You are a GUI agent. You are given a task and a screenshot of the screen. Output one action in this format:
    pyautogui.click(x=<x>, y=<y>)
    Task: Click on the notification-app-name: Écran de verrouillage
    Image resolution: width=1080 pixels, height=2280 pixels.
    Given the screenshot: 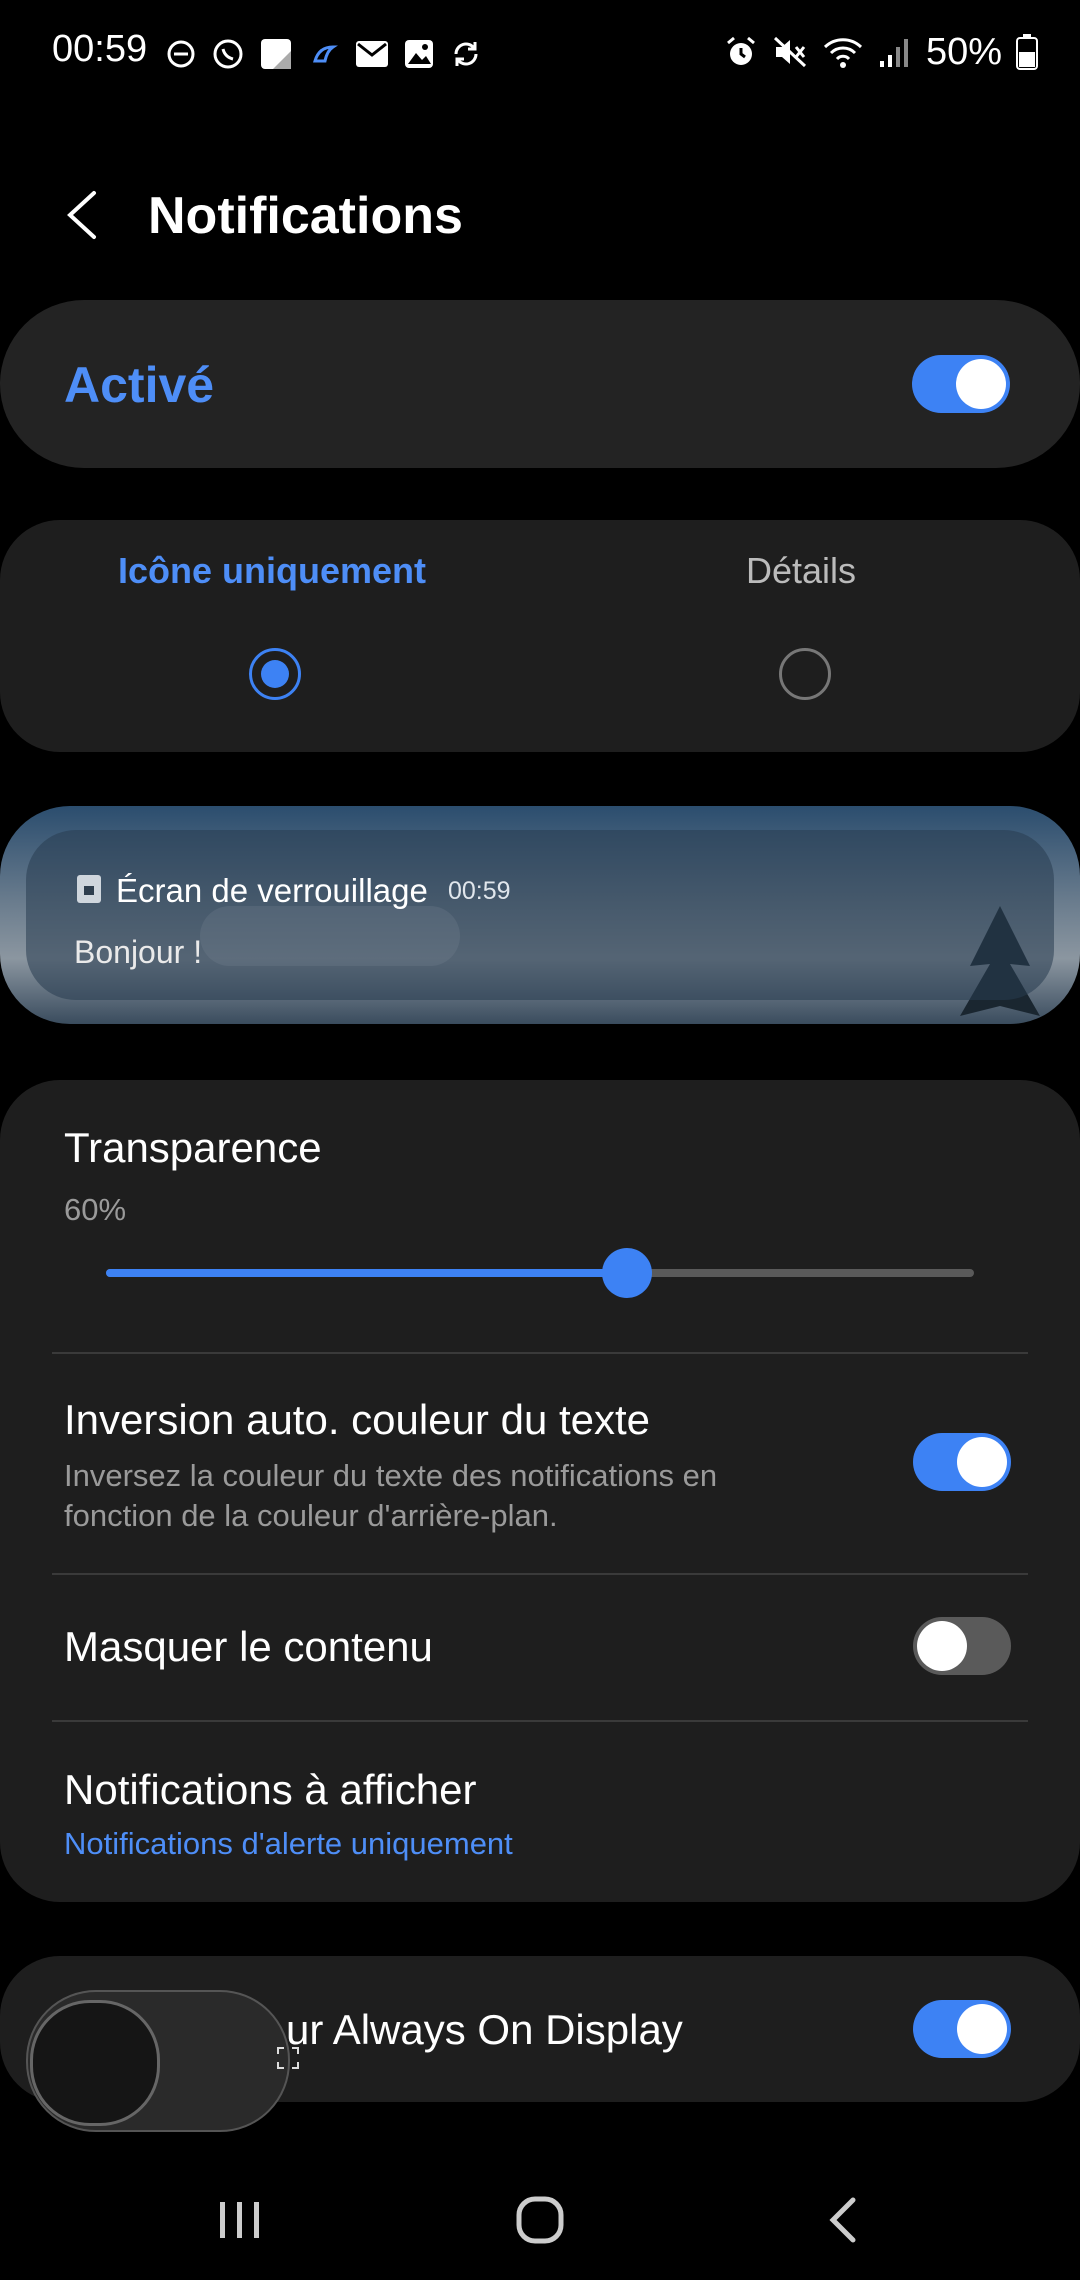 What is the action you would take?
    pyautogui.click(x=272, y=890)
    